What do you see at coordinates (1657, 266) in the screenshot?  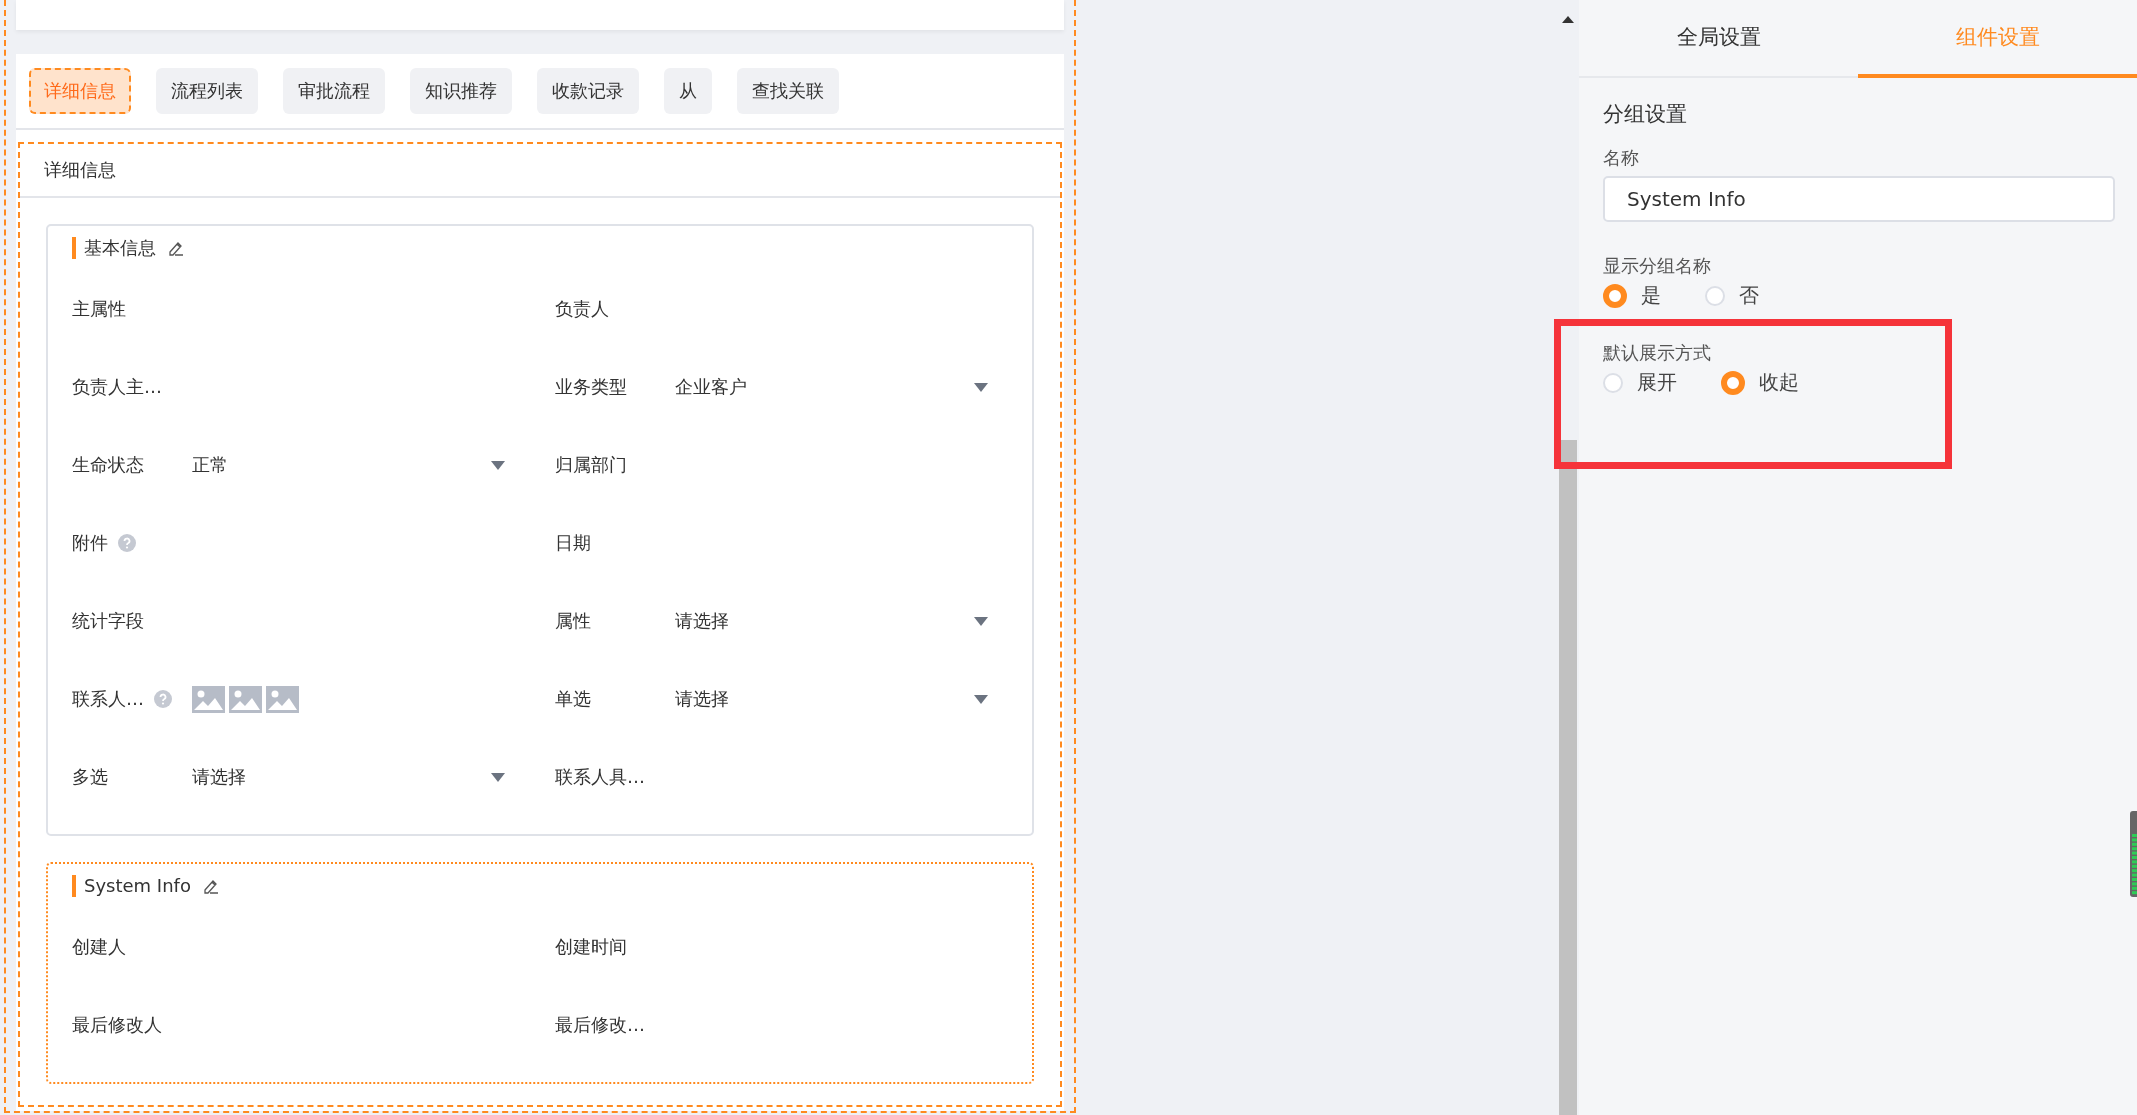 I see `field-label: 显示分组名称` at bounding box center [1657, 266].